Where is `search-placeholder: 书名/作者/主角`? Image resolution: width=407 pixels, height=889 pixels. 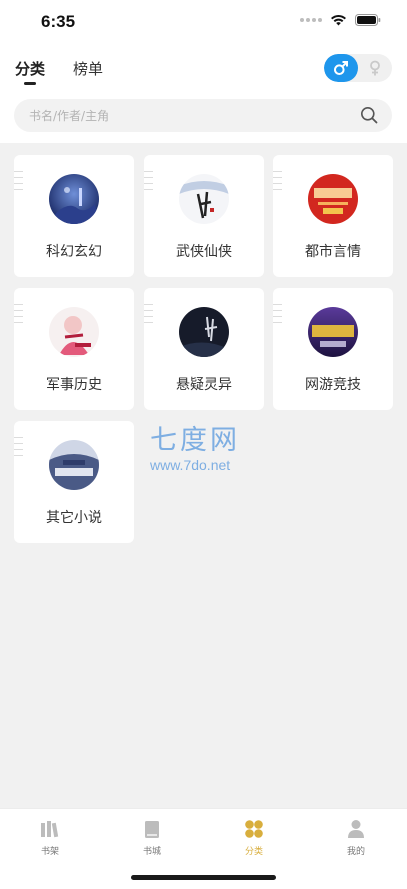 search-placeholder: 书名/作者/主角 is located at coordinates (69, 116).